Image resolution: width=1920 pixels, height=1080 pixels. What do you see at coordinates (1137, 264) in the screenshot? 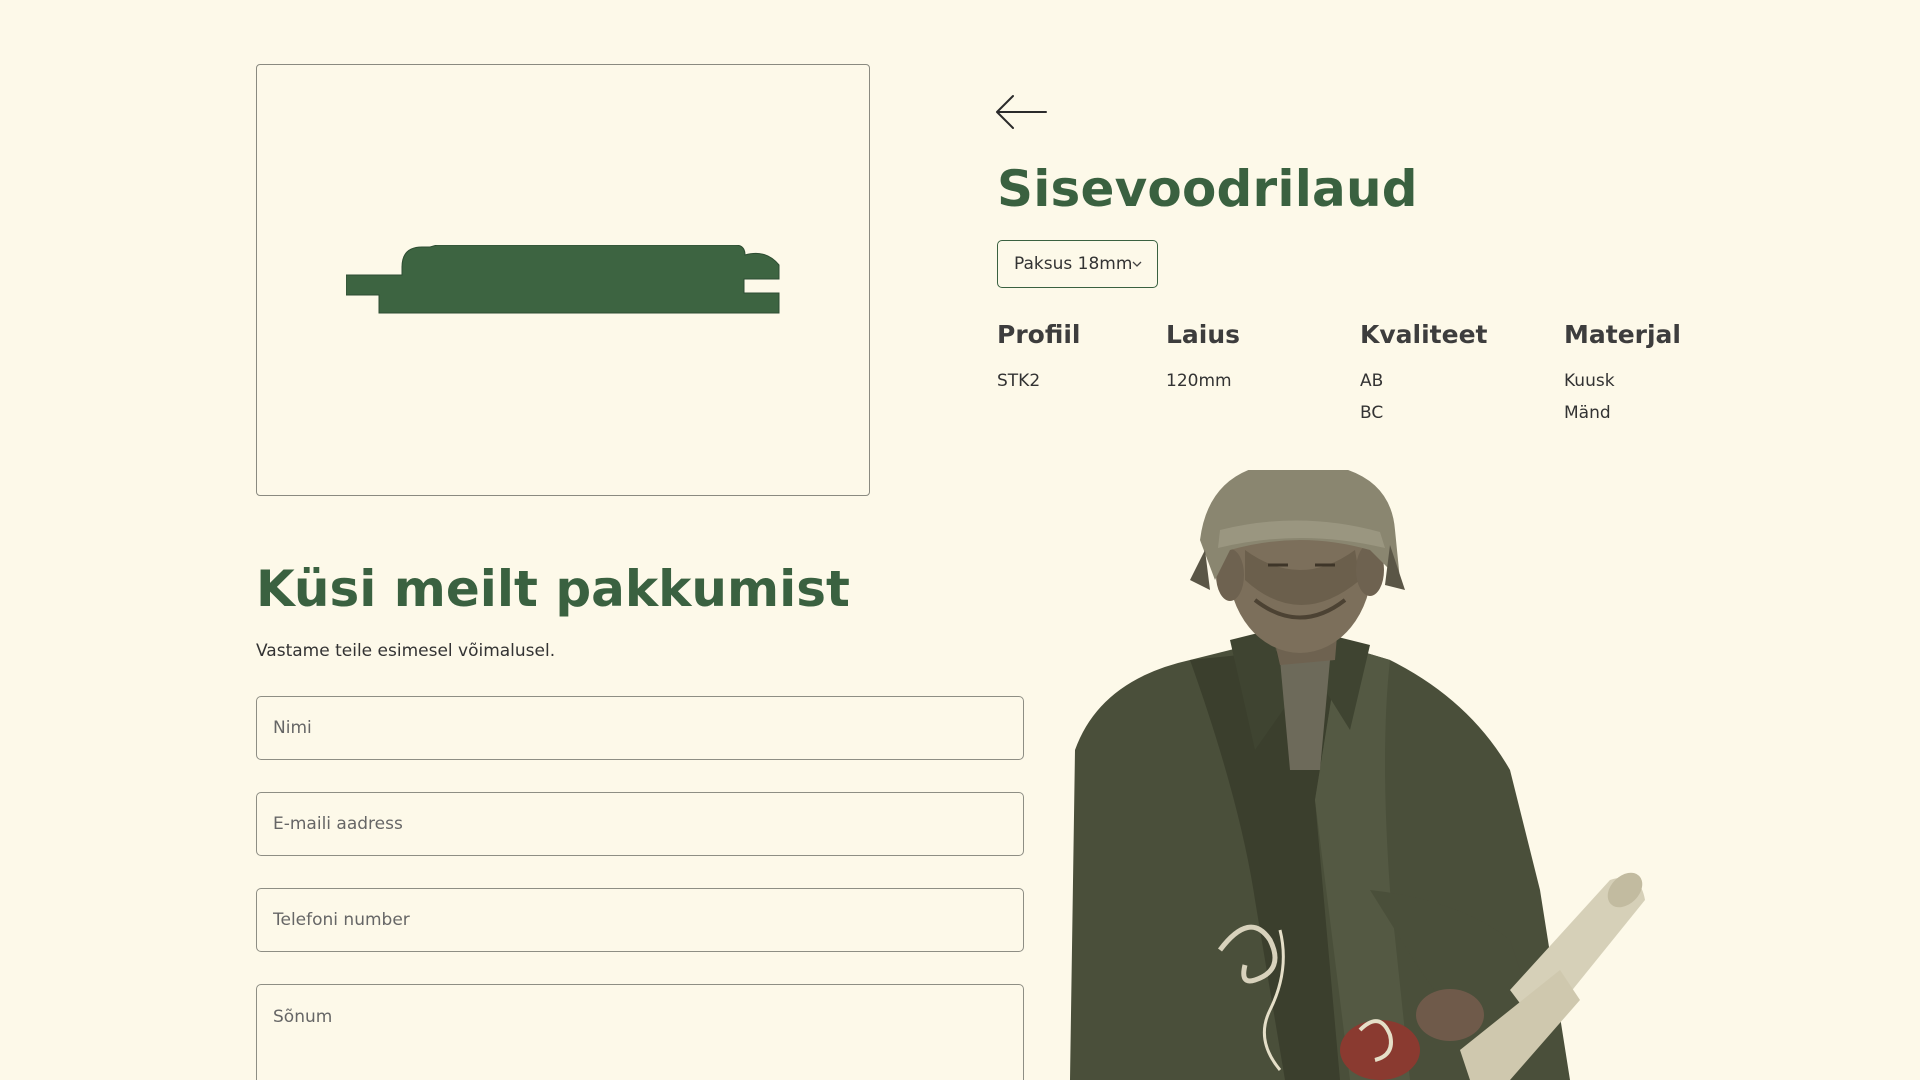
I see `chevron-down-icon` at bounding box center [1137, 264].